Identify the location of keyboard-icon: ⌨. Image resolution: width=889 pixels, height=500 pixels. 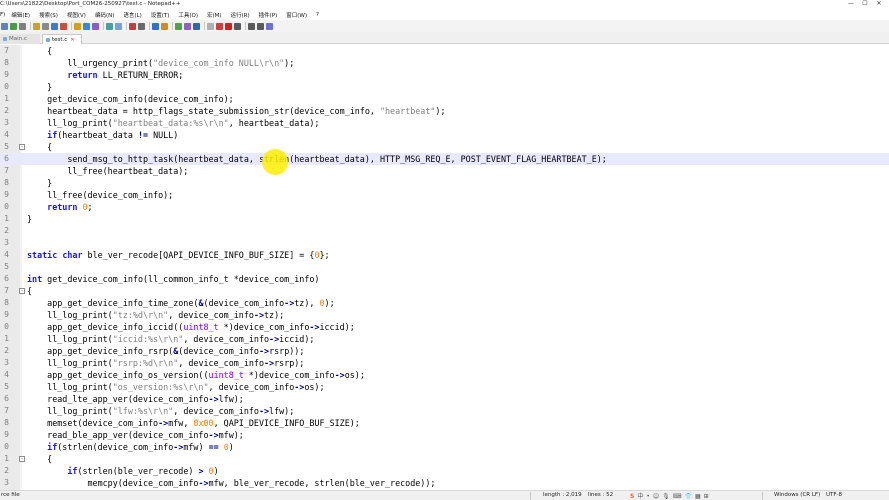
(677, 496).